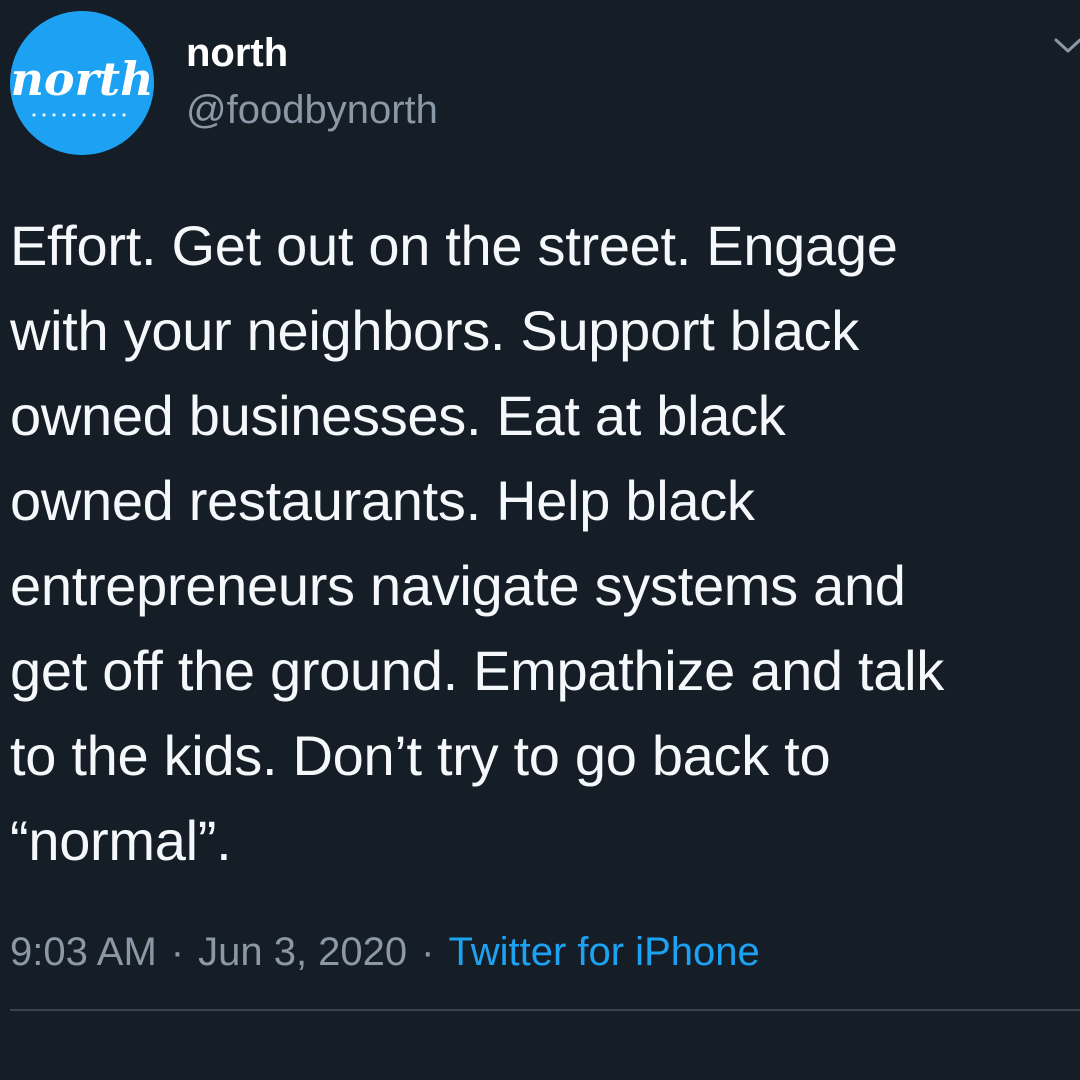 Image resolution: width=1080 pixels, height=1080 pixels. What do you see at coordinates (83, 952) in the screenshot?
I see `tweet-time: 9:03 AM` at bounding box center [83, 952].